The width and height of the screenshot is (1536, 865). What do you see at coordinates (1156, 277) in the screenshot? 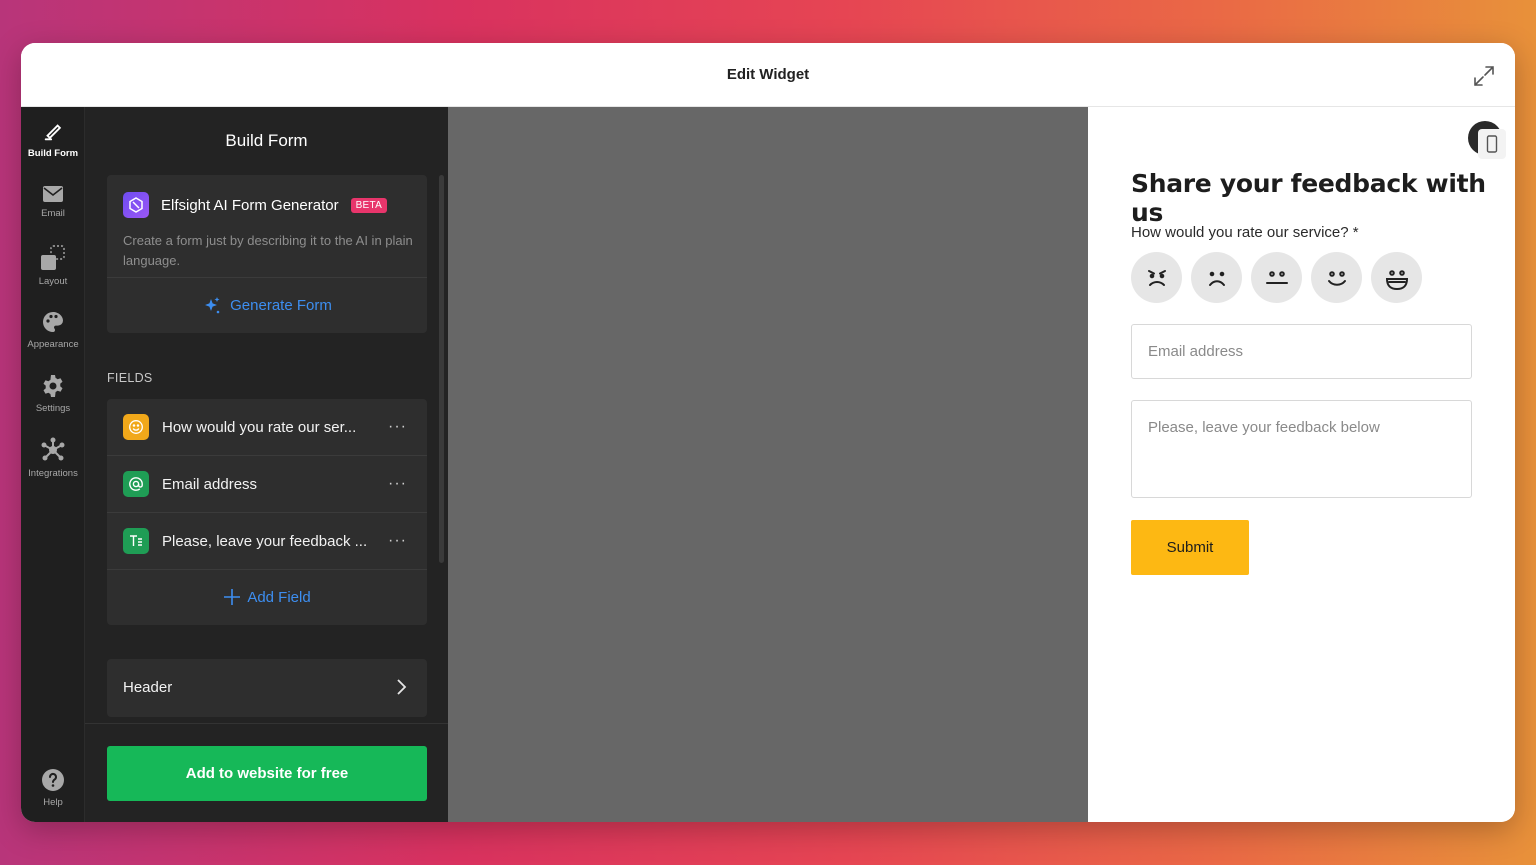
I see `angry-face-icon` at bounding box center [1156, 277].